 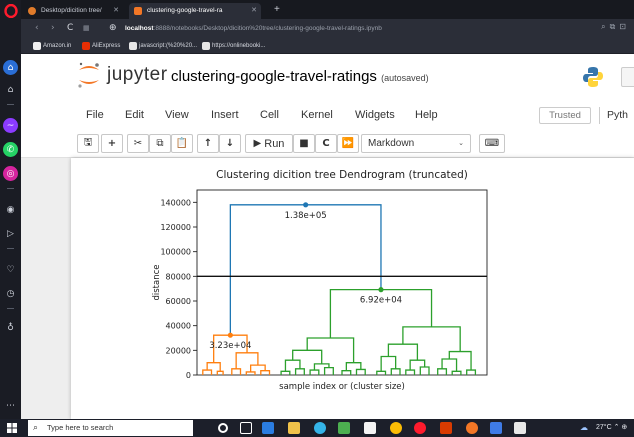 I want to click on menu-help: Help, so click(x=426, y=115).